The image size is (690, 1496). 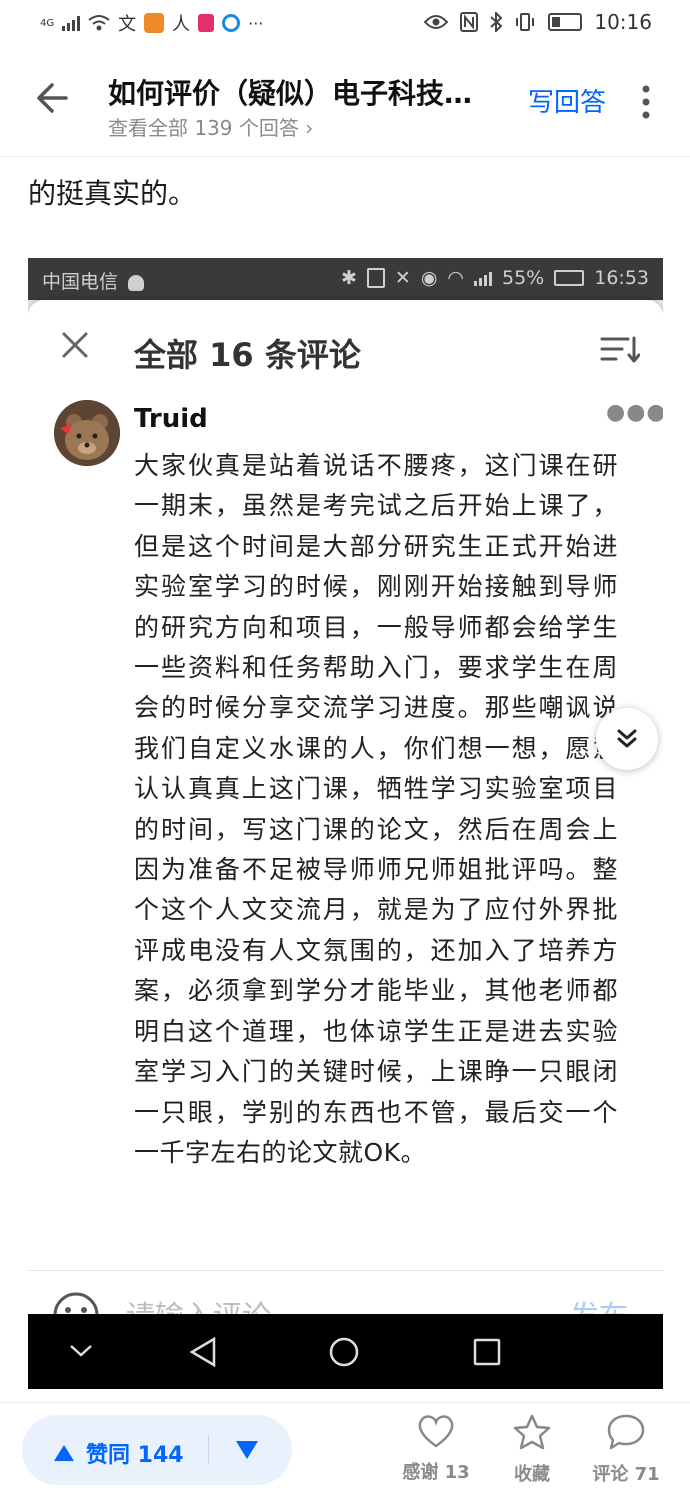 I want to click on nav-home-icon, so click(x=344, y=1352).